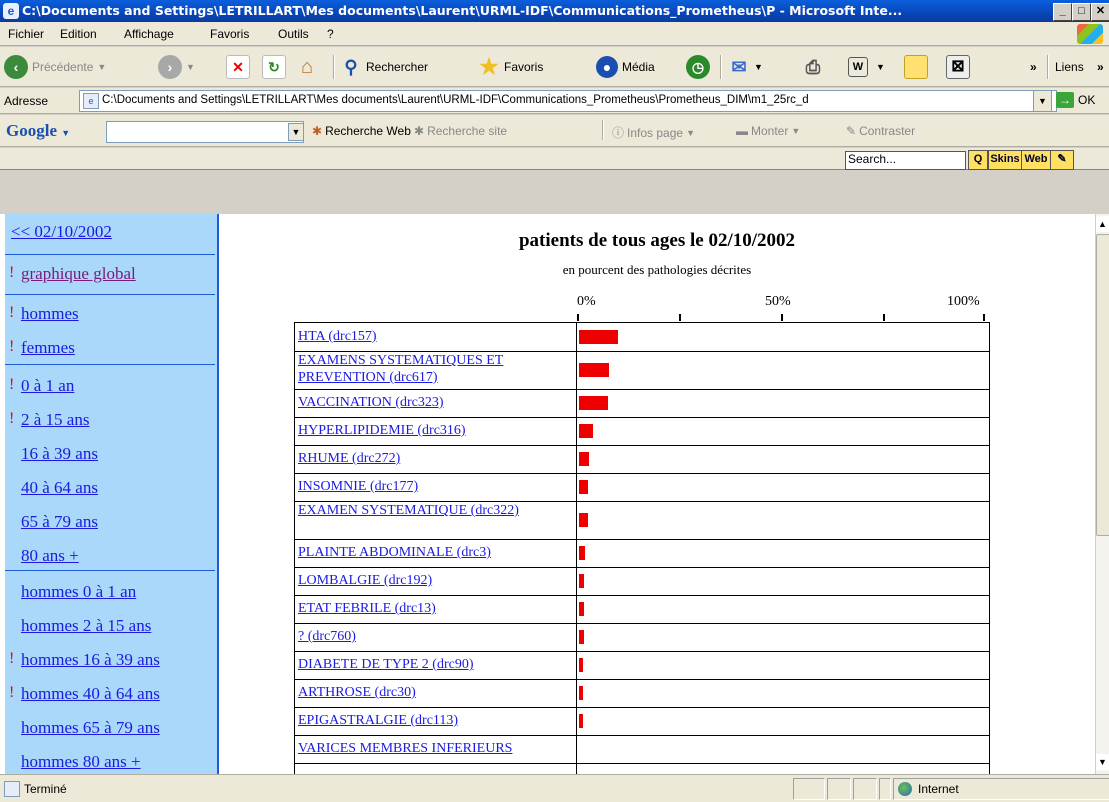 The height and width of the screenshot is (802, 1109). What do you see at coordinates (434, 336) in the screenshot?
I see `pathology-link: HTA (drc157)` at bounding box center [434, 336].